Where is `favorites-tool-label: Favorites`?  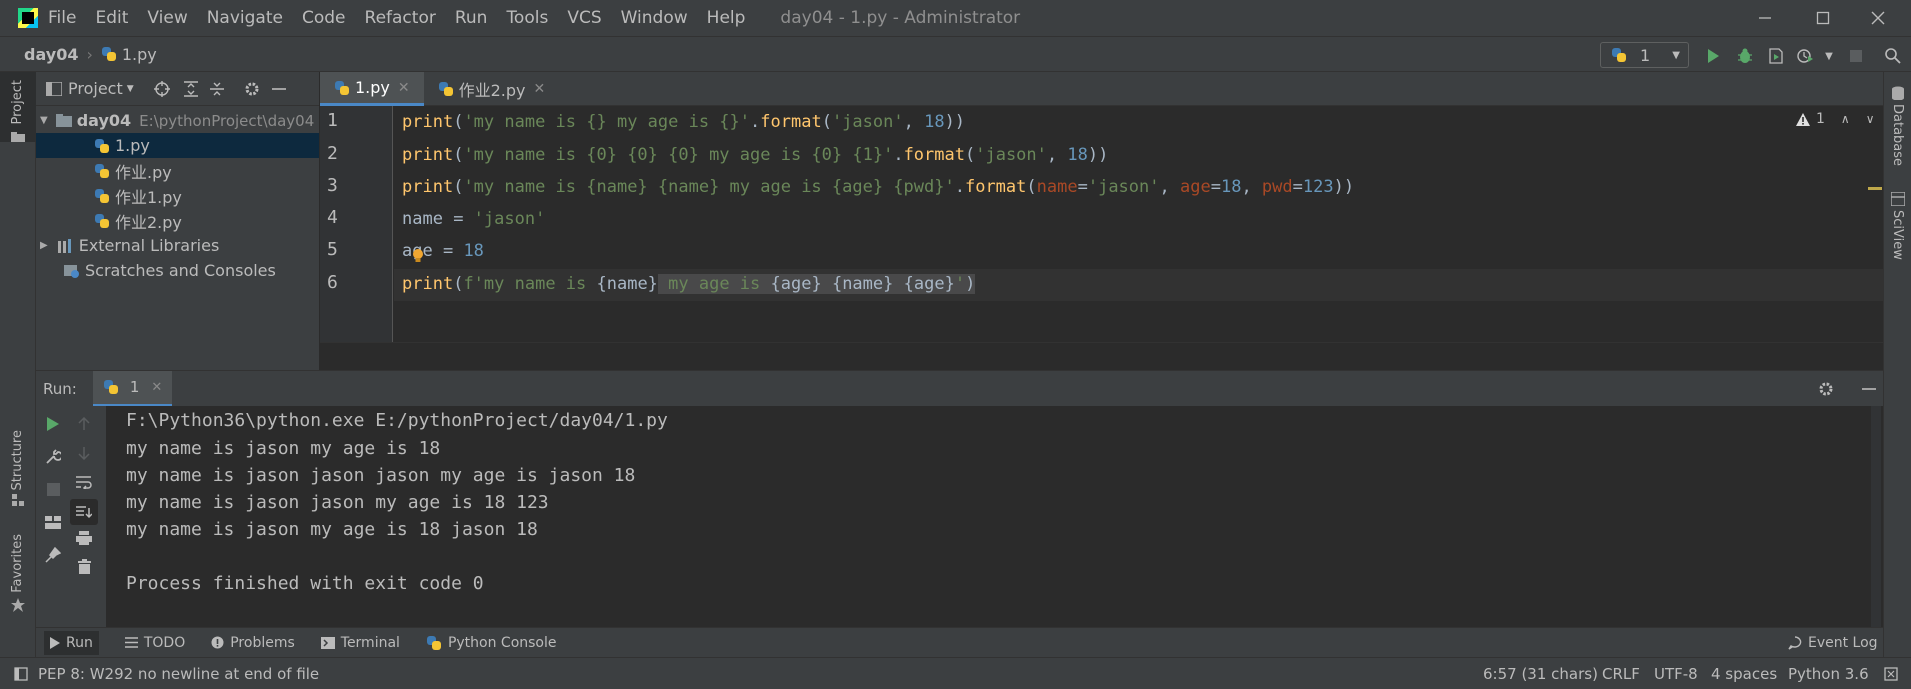 favorites-tool-label: Favorites is located at coordinates (17, 563).